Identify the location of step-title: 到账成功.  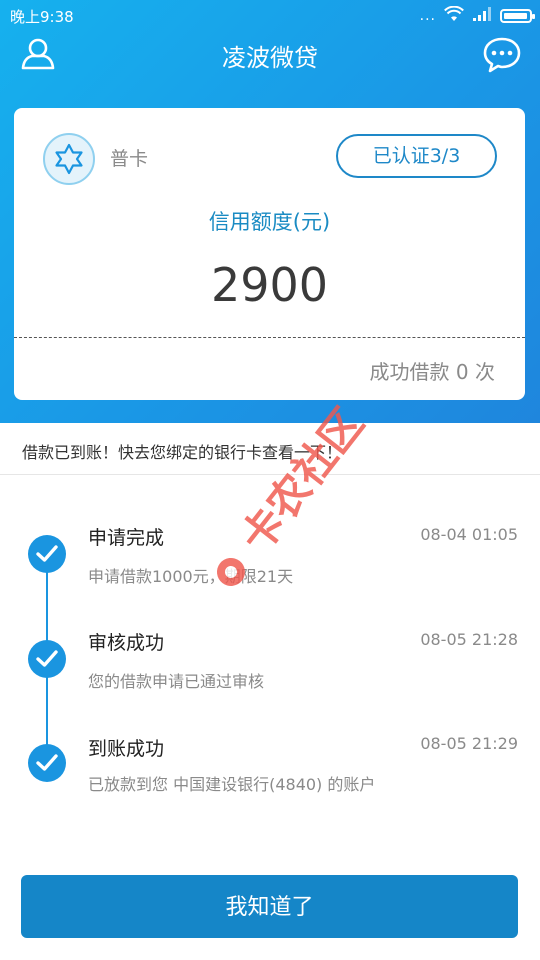
(126, 749).